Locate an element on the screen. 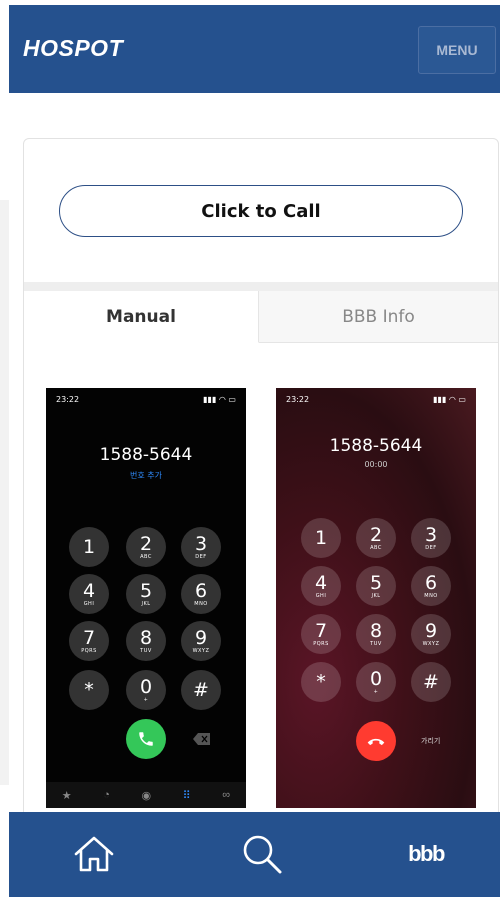 This screenshot has width=500, height=897. add-number-link: 번호 추가 is located at coordinates (146, 475).